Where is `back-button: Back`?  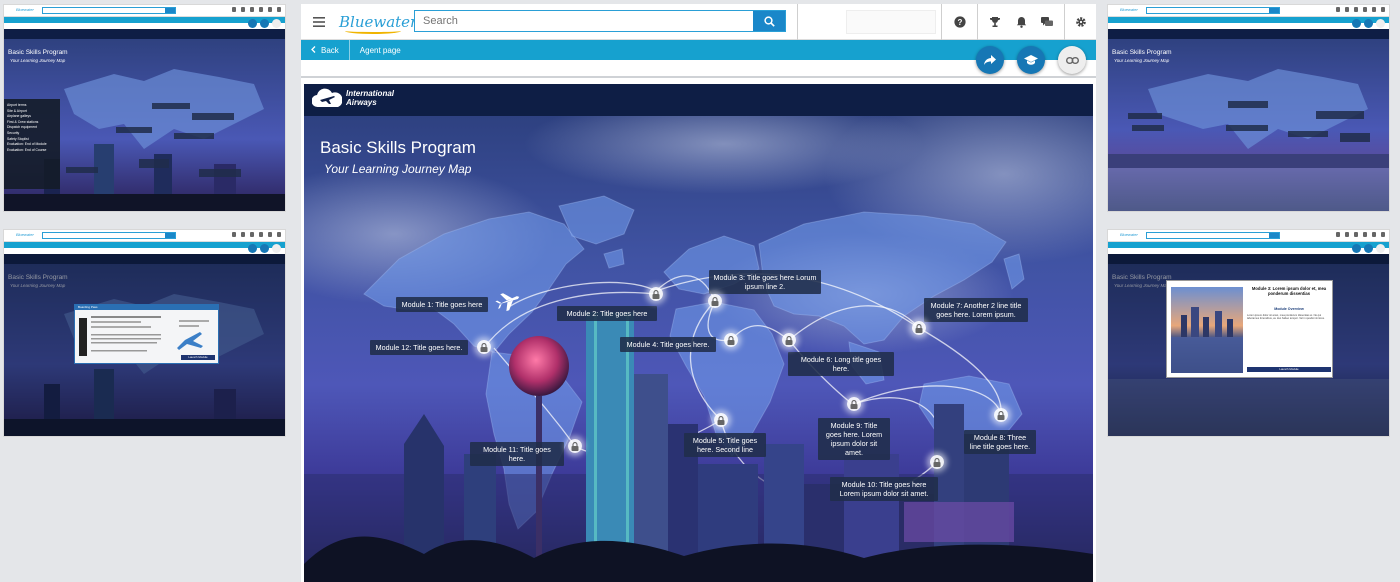
back-button: Back is located at coordinates (325, 50).